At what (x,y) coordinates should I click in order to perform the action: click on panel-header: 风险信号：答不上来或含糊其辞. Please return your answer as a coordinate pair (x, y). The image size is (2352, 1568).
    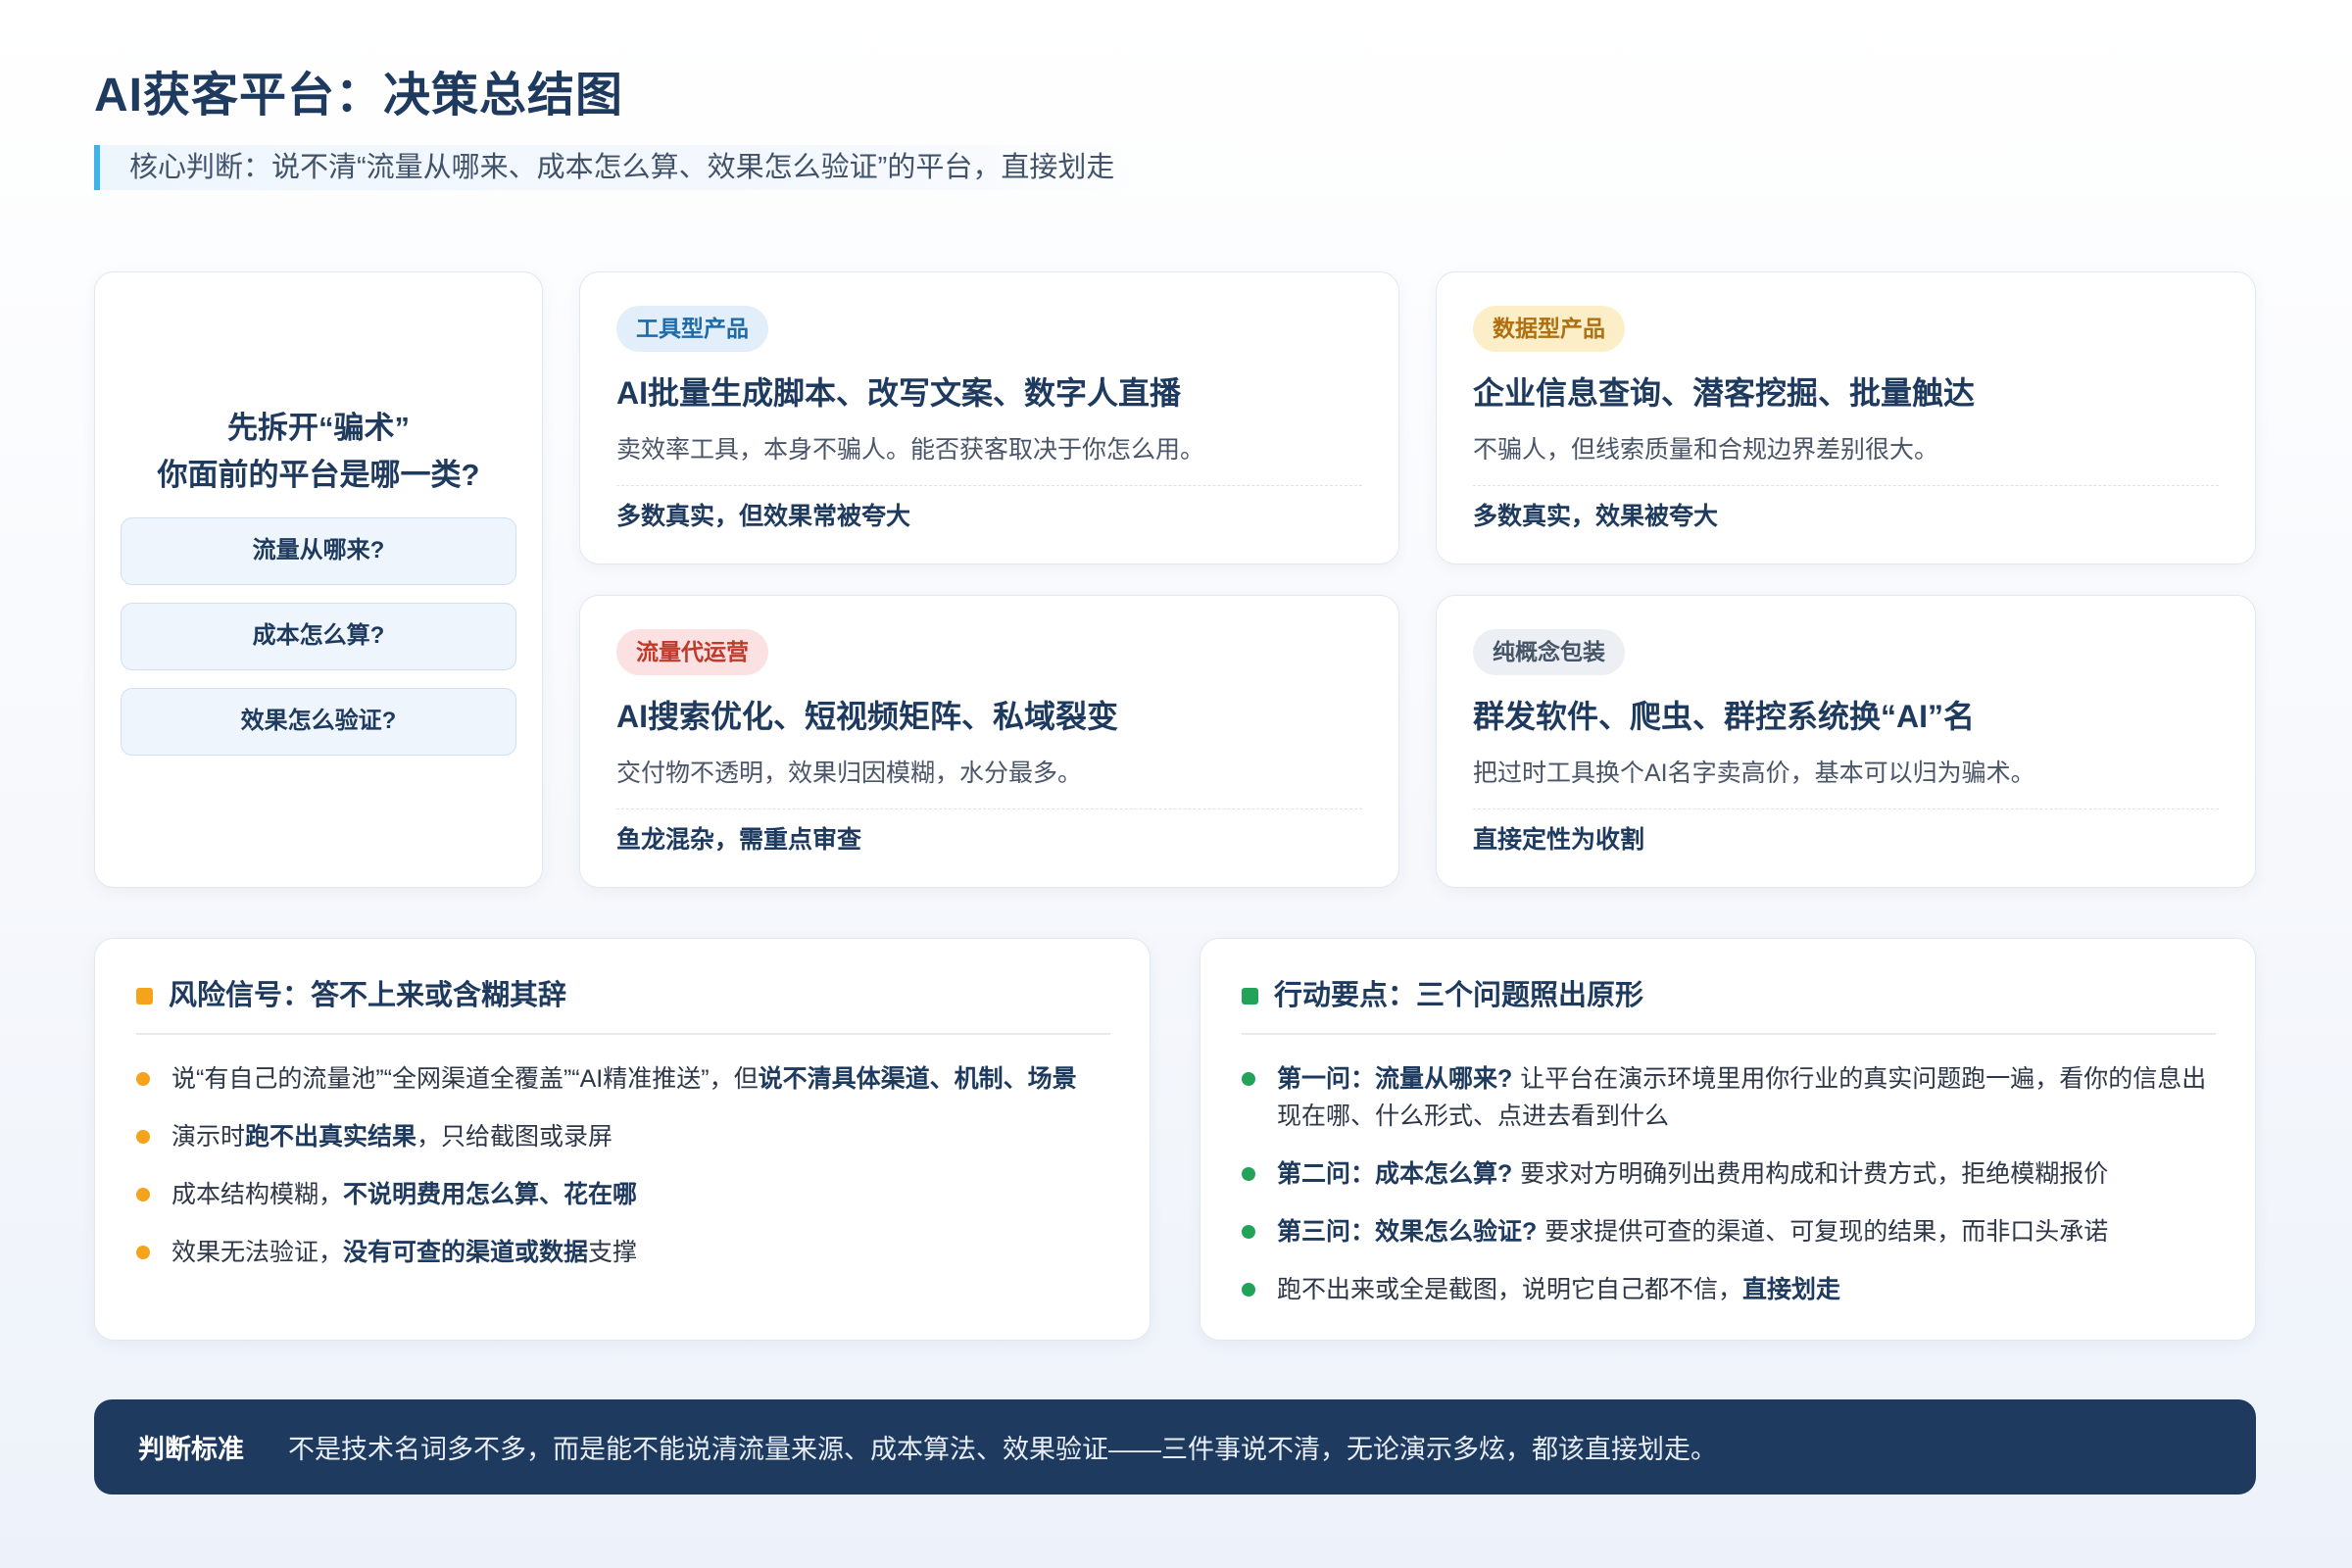
    Looking at the image, I should click on (623, 995).